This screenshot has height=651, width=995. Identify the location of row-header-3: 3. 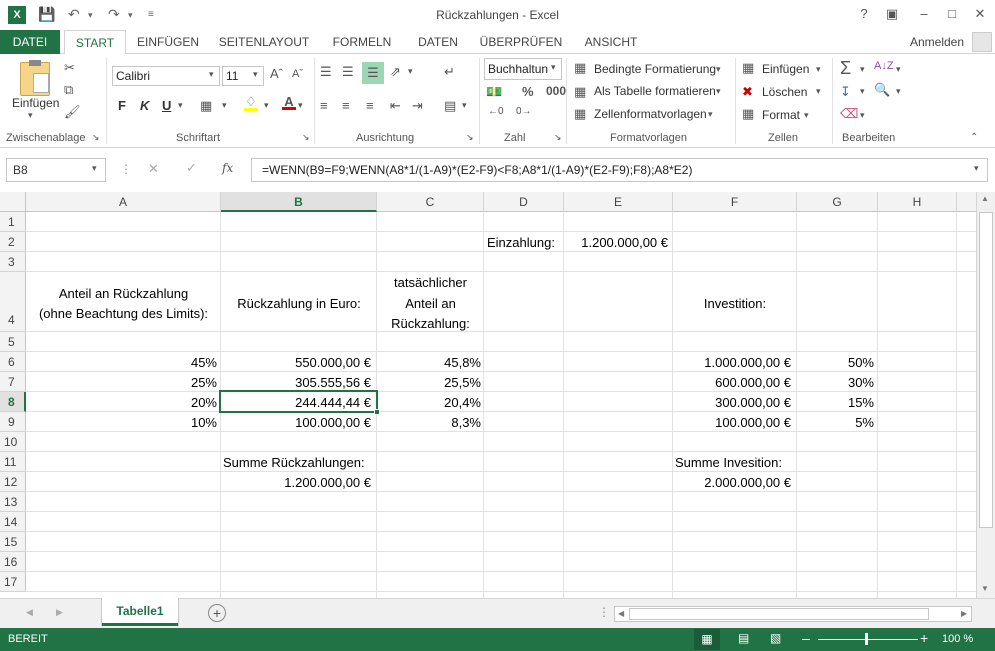
(13, 262).